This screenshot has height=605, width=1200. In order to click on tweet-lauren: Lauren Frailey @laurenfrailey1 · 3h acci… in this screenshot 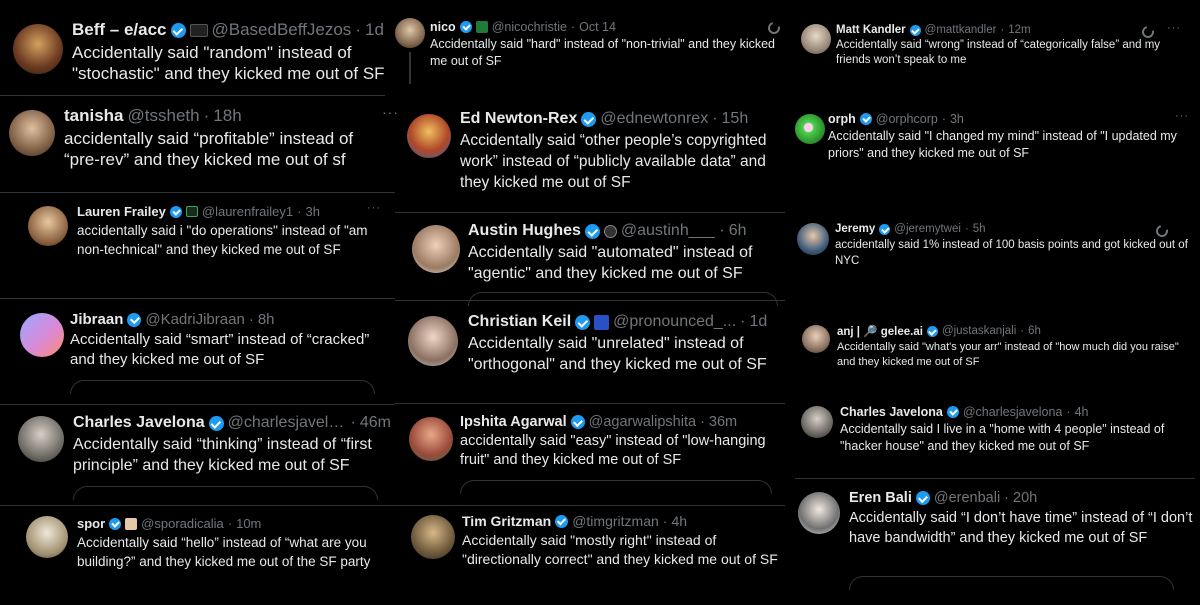, I will do `click(202, 246)`.